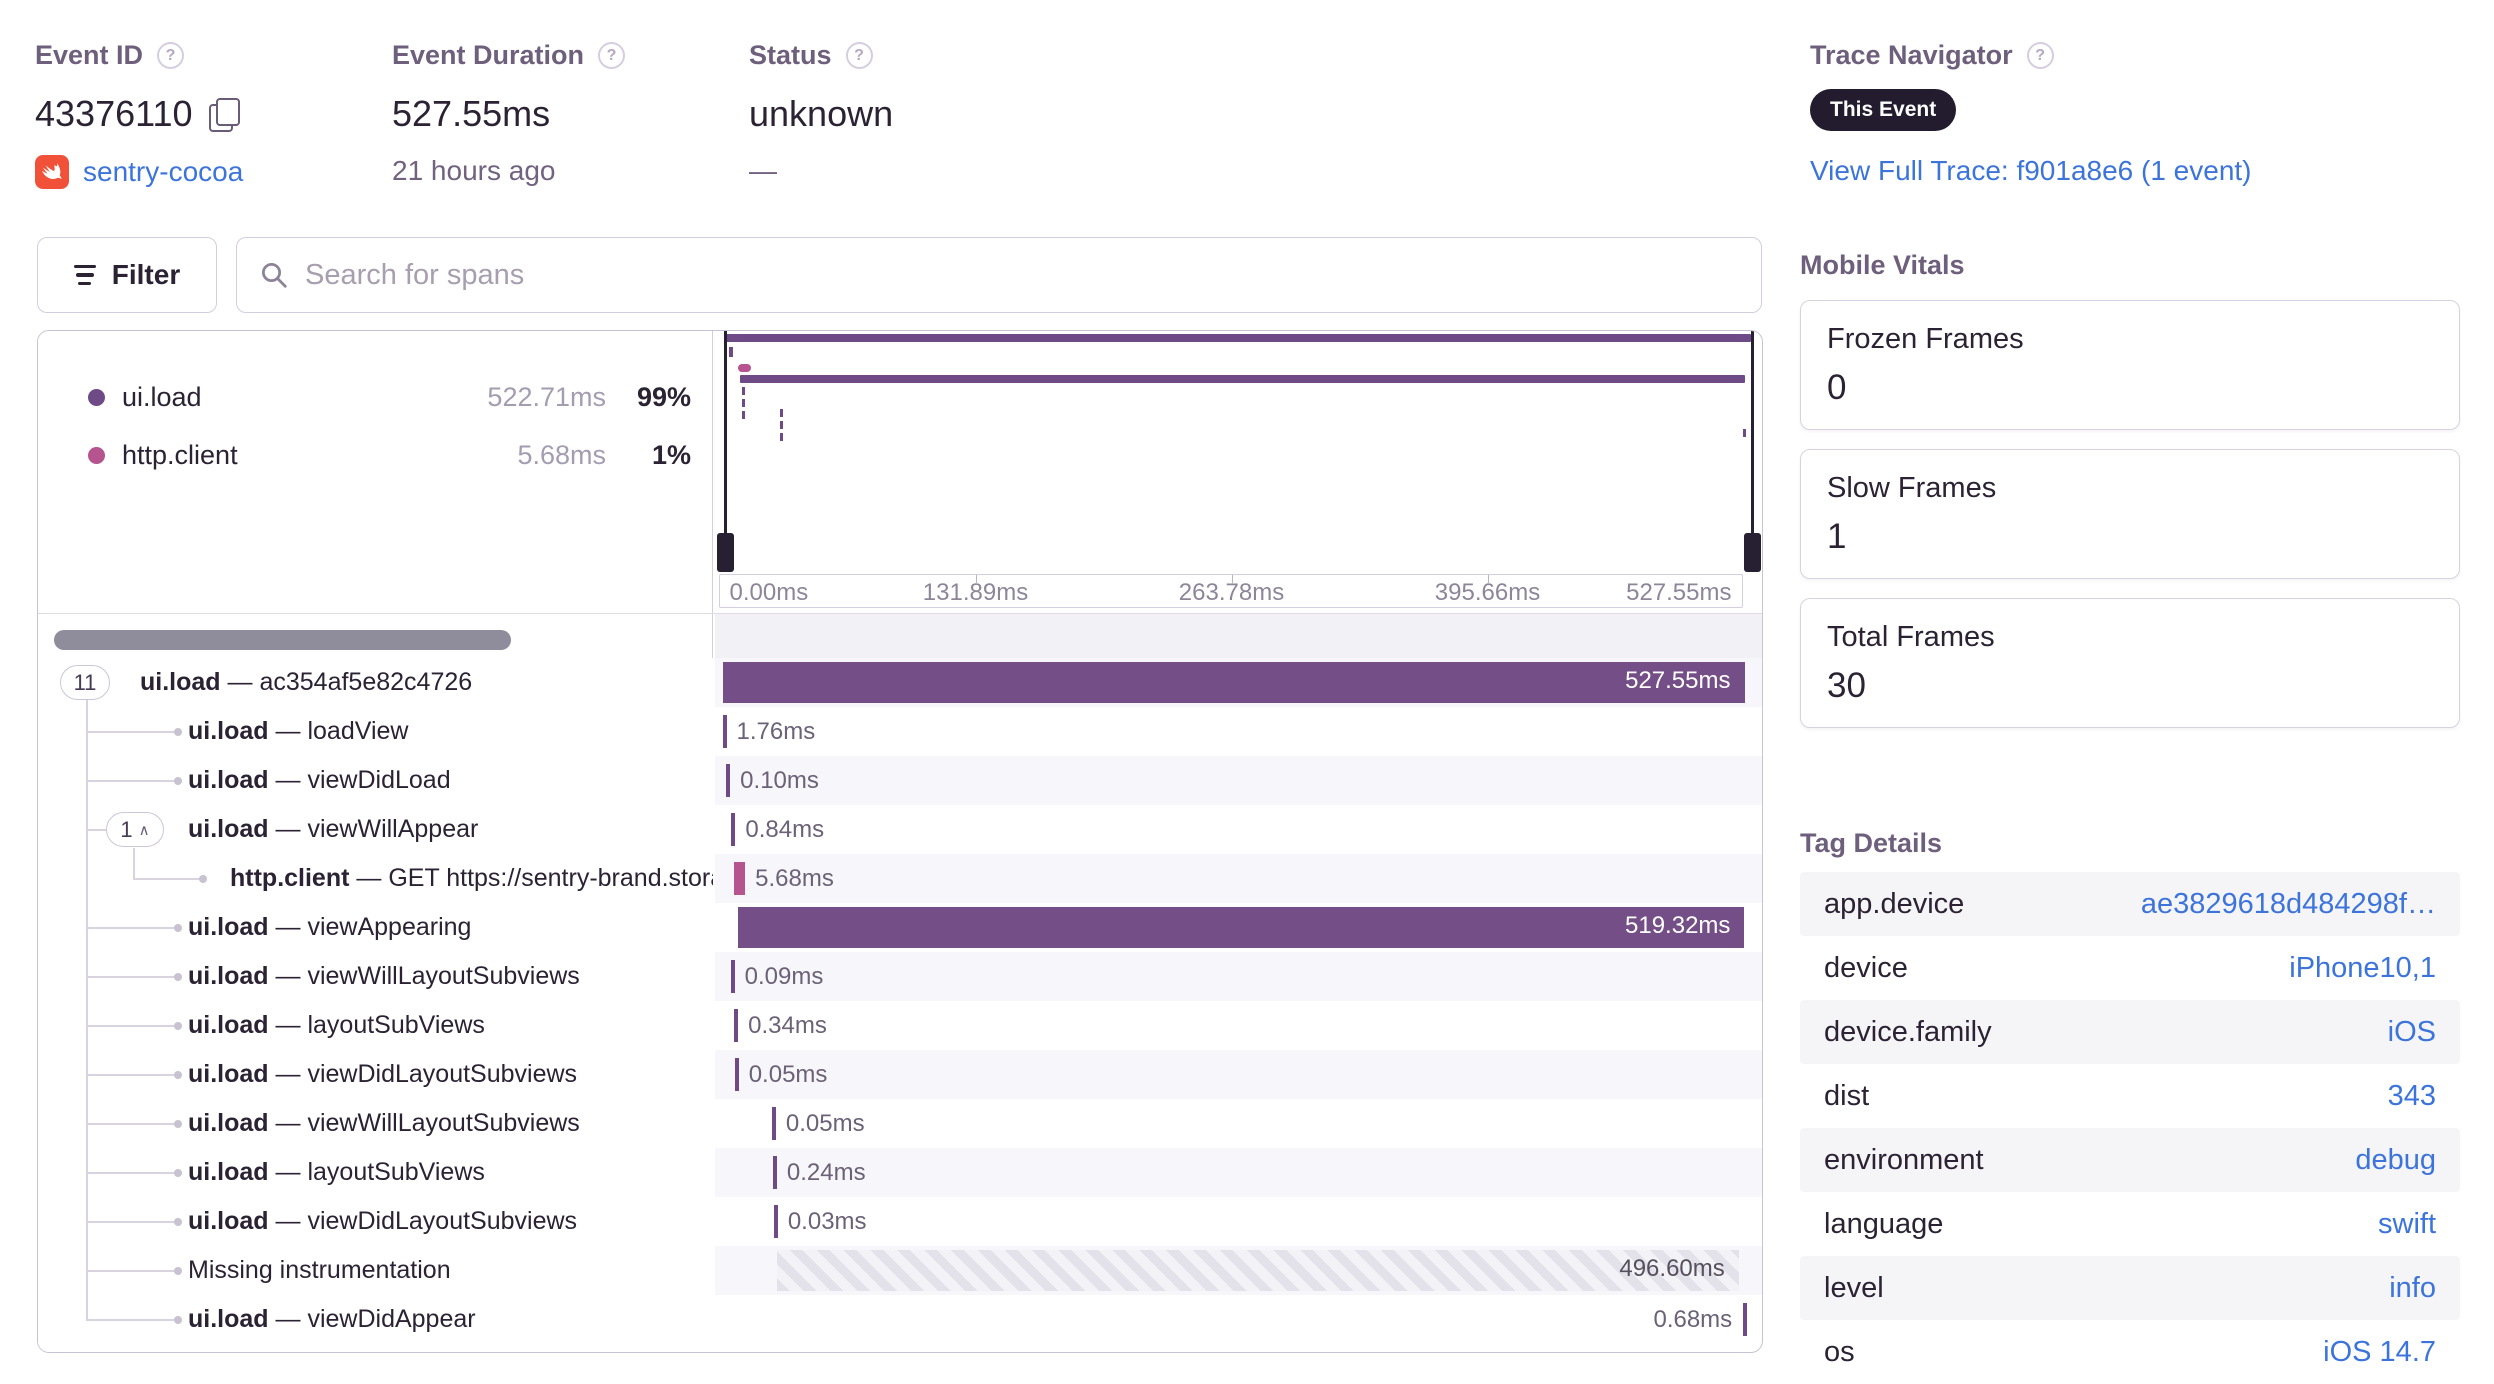  Describe the element at coordinates (2412, 1288) in the screenshot. I see `tag-value-link: info` at that location.